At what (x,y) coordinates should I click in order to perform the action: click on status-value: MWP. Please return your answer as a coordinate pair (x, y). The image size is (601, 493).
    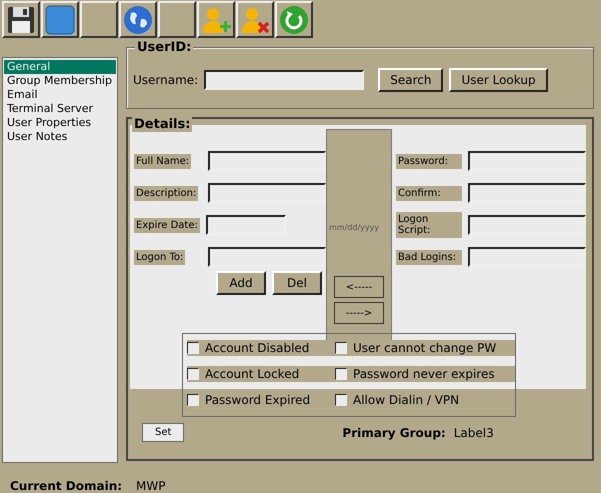
    Looking at the image, I should click on (151, 486).